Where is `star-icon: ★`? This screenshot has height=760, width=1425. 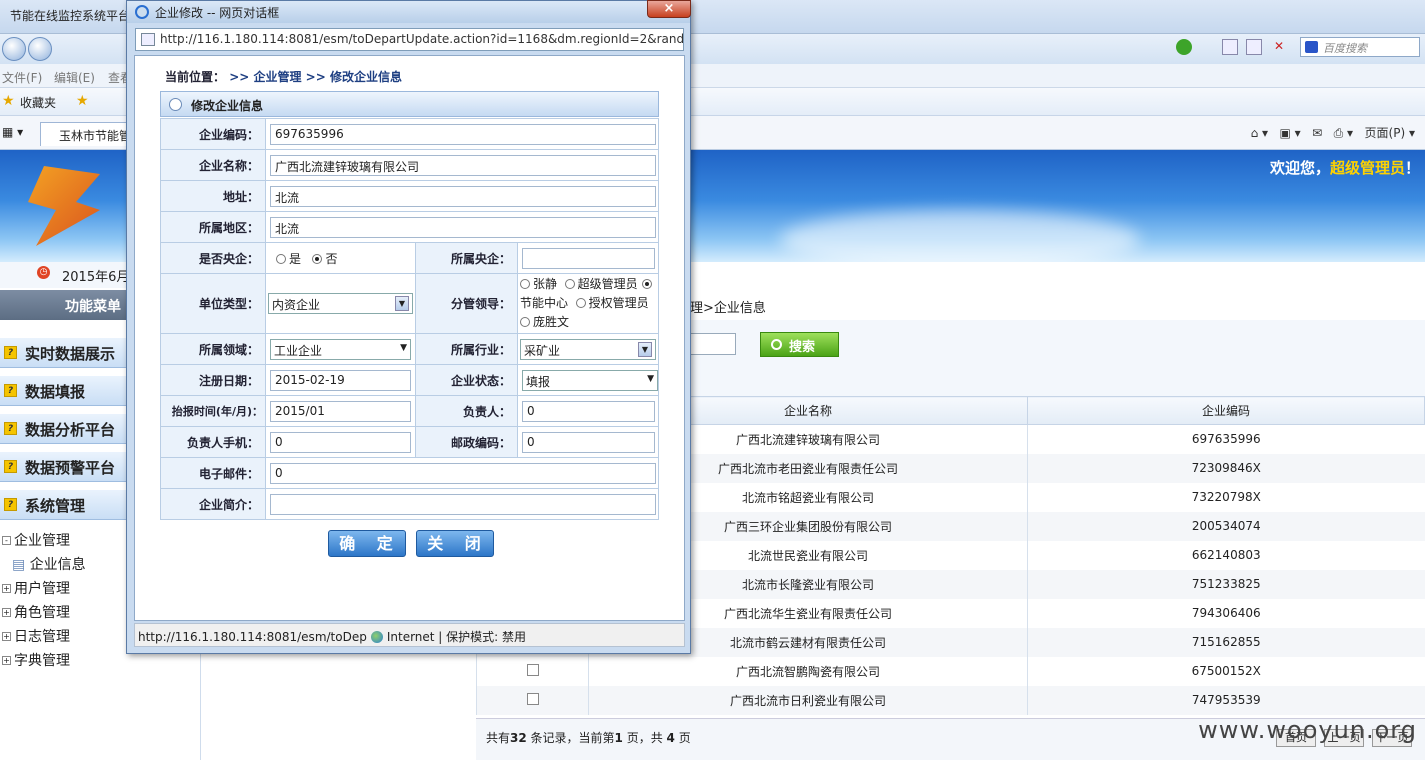 star-icon: ★ is located at coordinates (8, 101).